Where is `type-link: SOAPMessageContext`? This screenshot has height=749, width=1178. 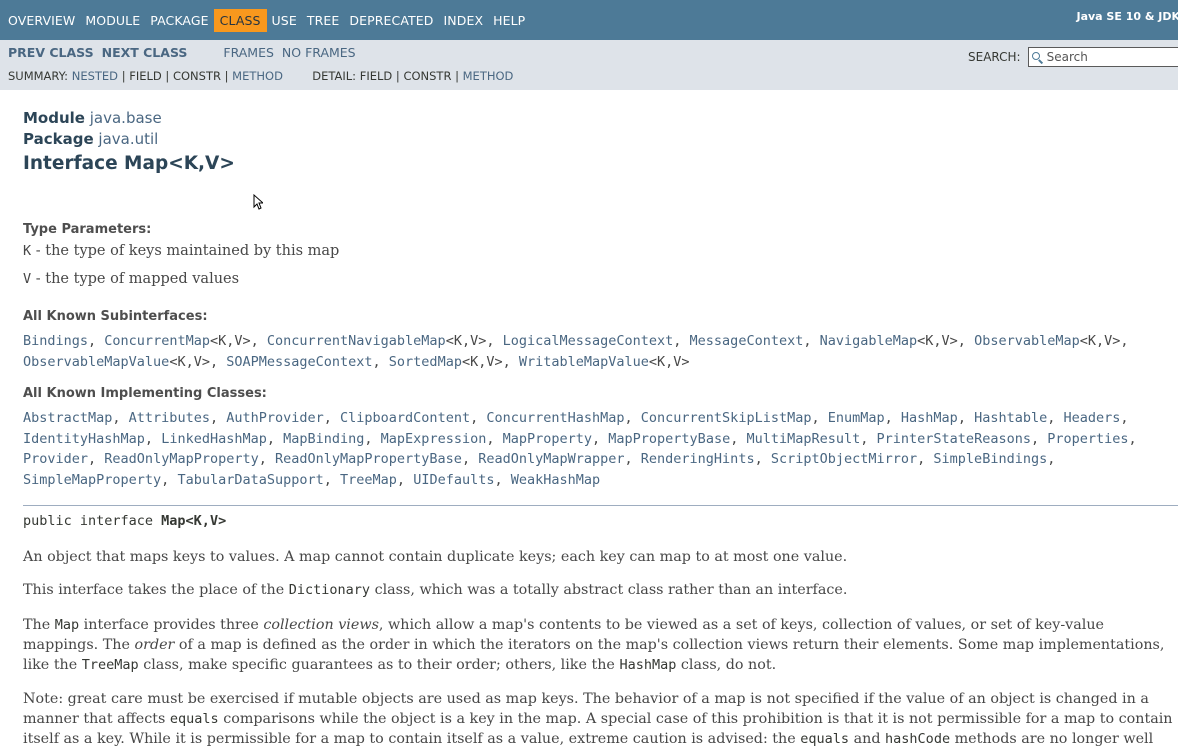 type-link: SOAPMessageContext is located at coordinates (299, 362).